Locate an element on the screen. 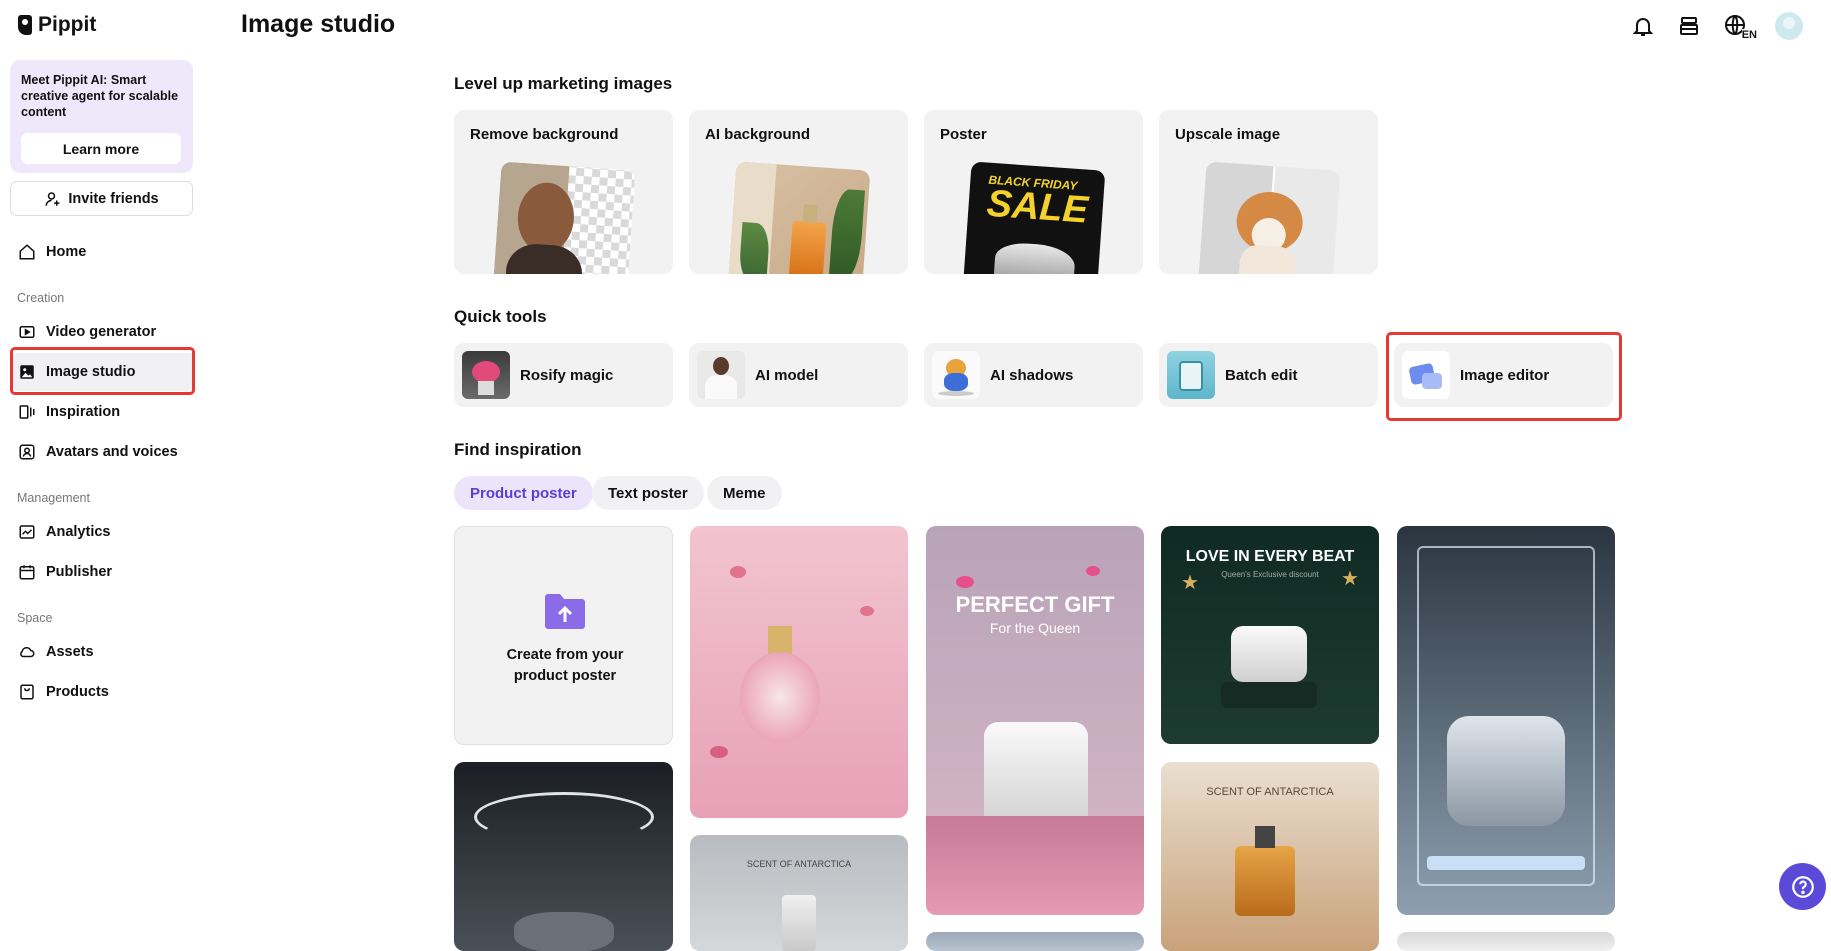 This screenshot has width=1831, height=951. tool-rosify-magic: Rosify magic is located at coordinates (563, 375).